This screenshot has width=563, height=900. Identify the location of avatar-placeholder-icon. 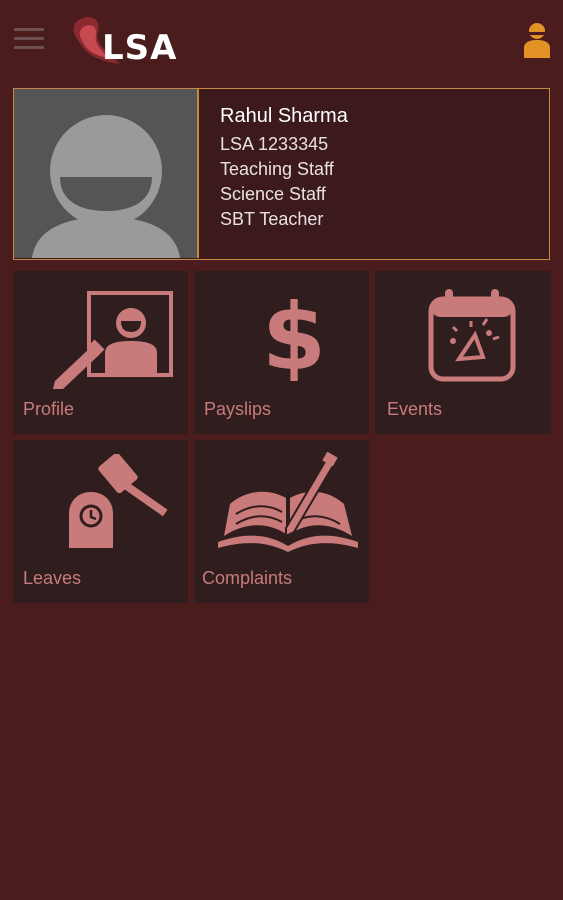
(106, 186).